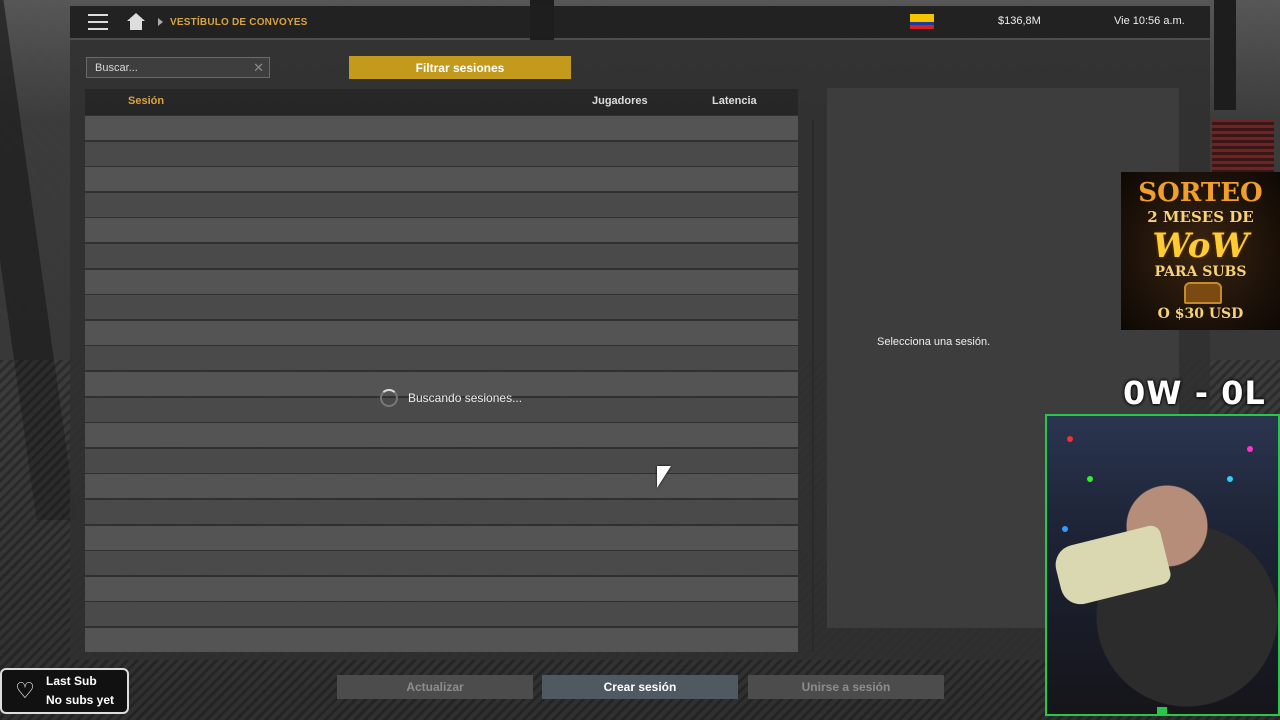  I want to click on hamburger-menu-icon, so click(98, 22).